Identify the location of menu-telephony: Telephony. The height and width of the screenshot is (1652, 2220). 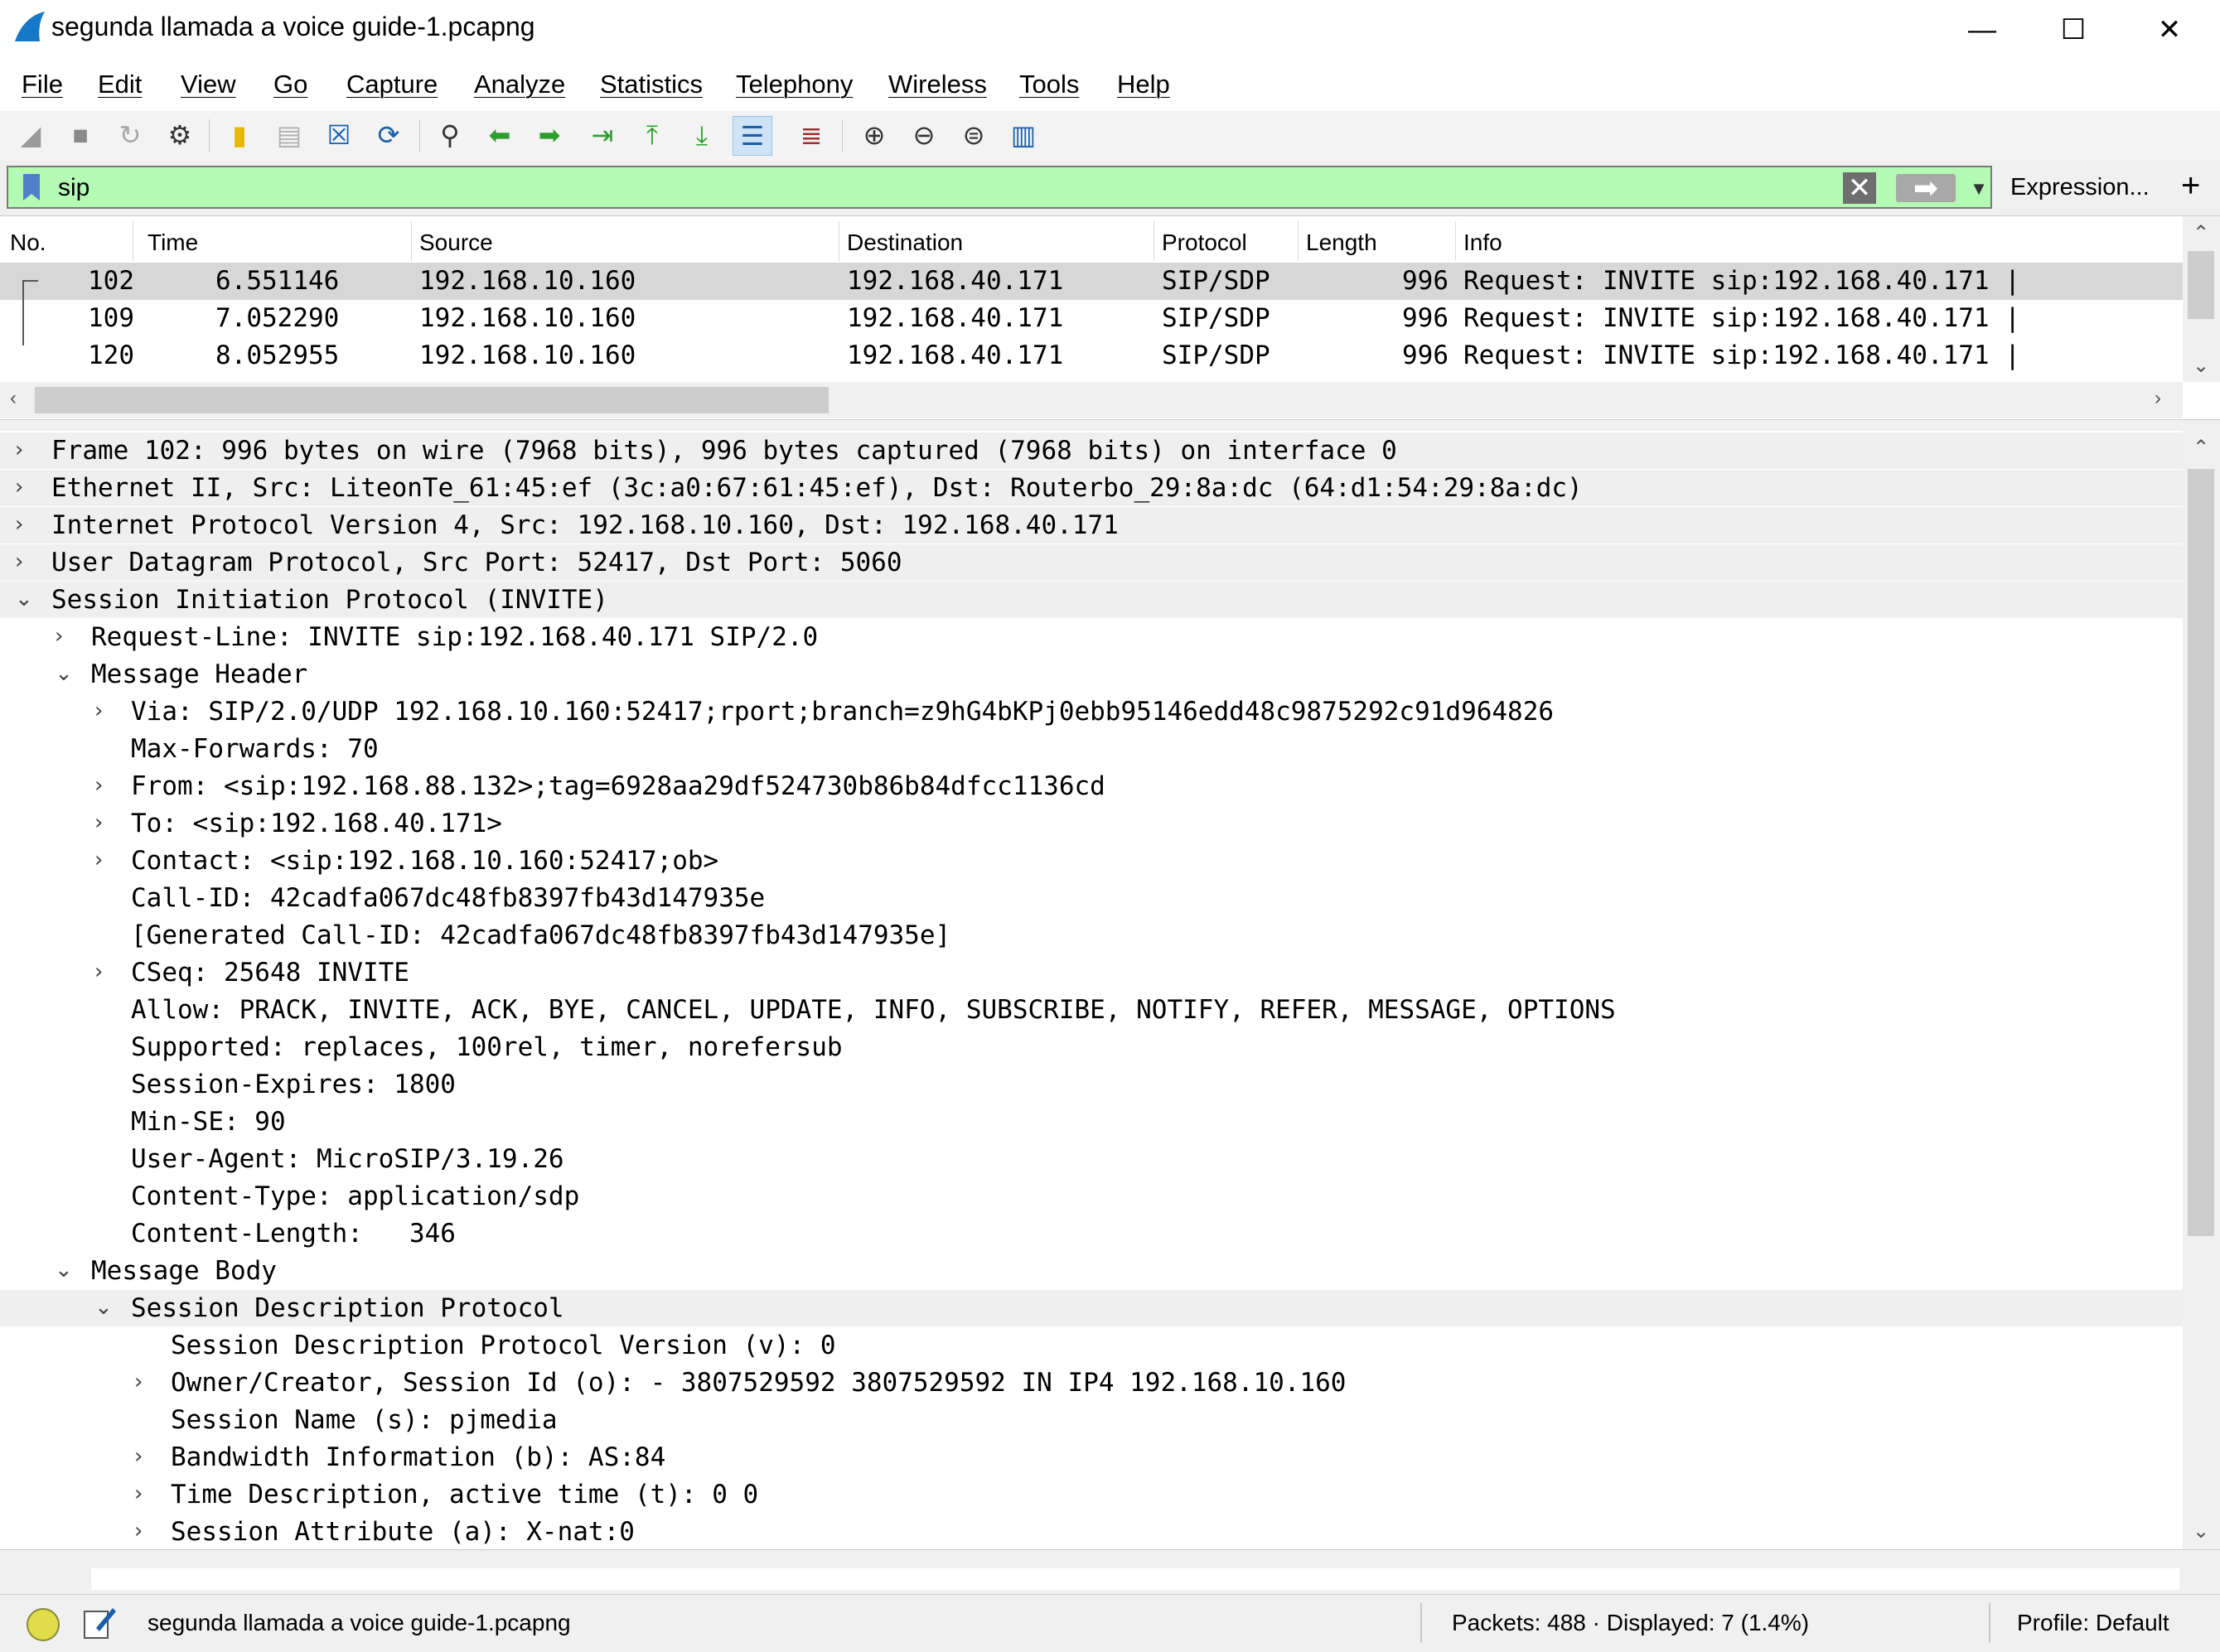
(794, 84).